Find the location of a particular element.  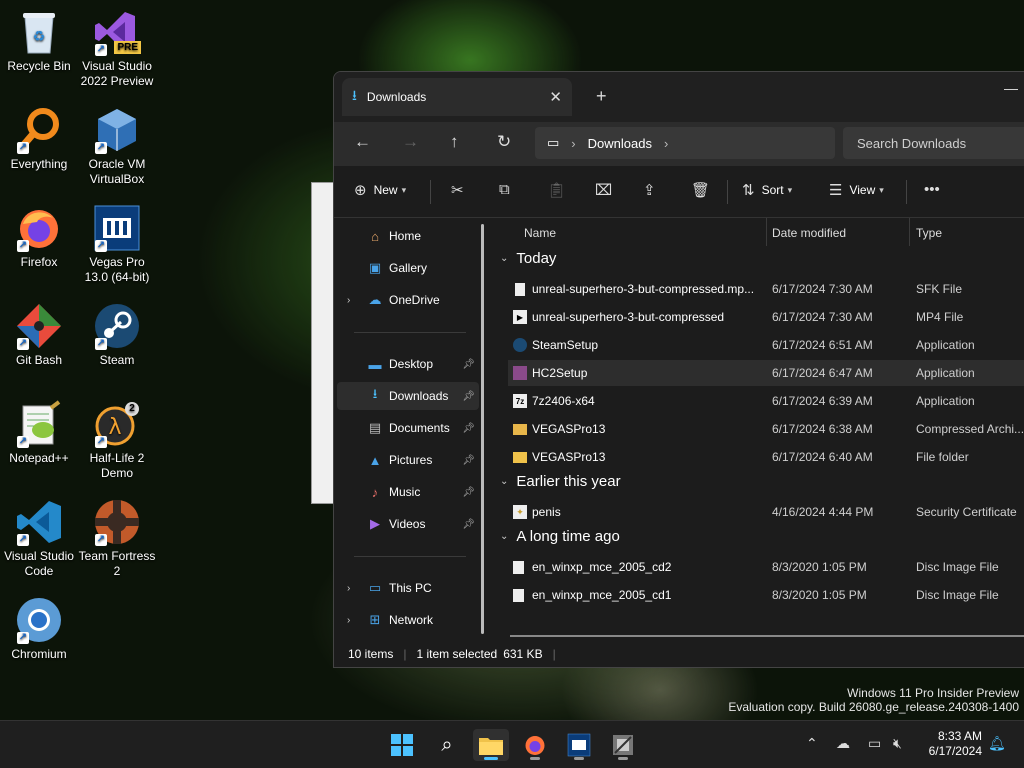

sidebar-item-documents: ▤ Documents 📌︎ is located at coordinates (408, 428).